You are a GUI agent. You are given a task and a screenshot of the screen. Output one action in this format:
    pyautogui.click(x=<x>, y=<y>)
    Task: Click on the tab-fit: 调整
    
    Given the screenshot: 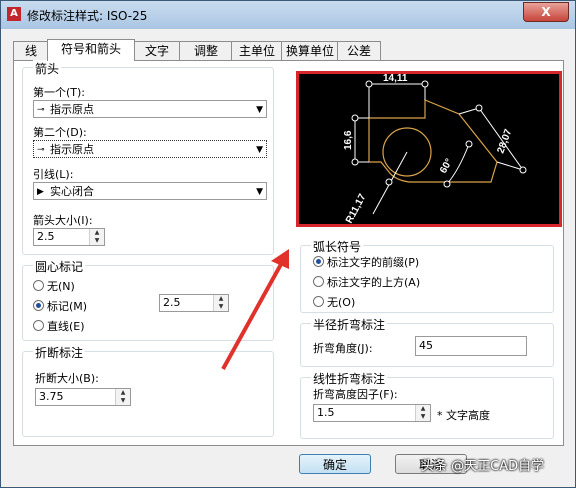 What is the action you would take?
    pyautogui.click(x=206, y=50)
    